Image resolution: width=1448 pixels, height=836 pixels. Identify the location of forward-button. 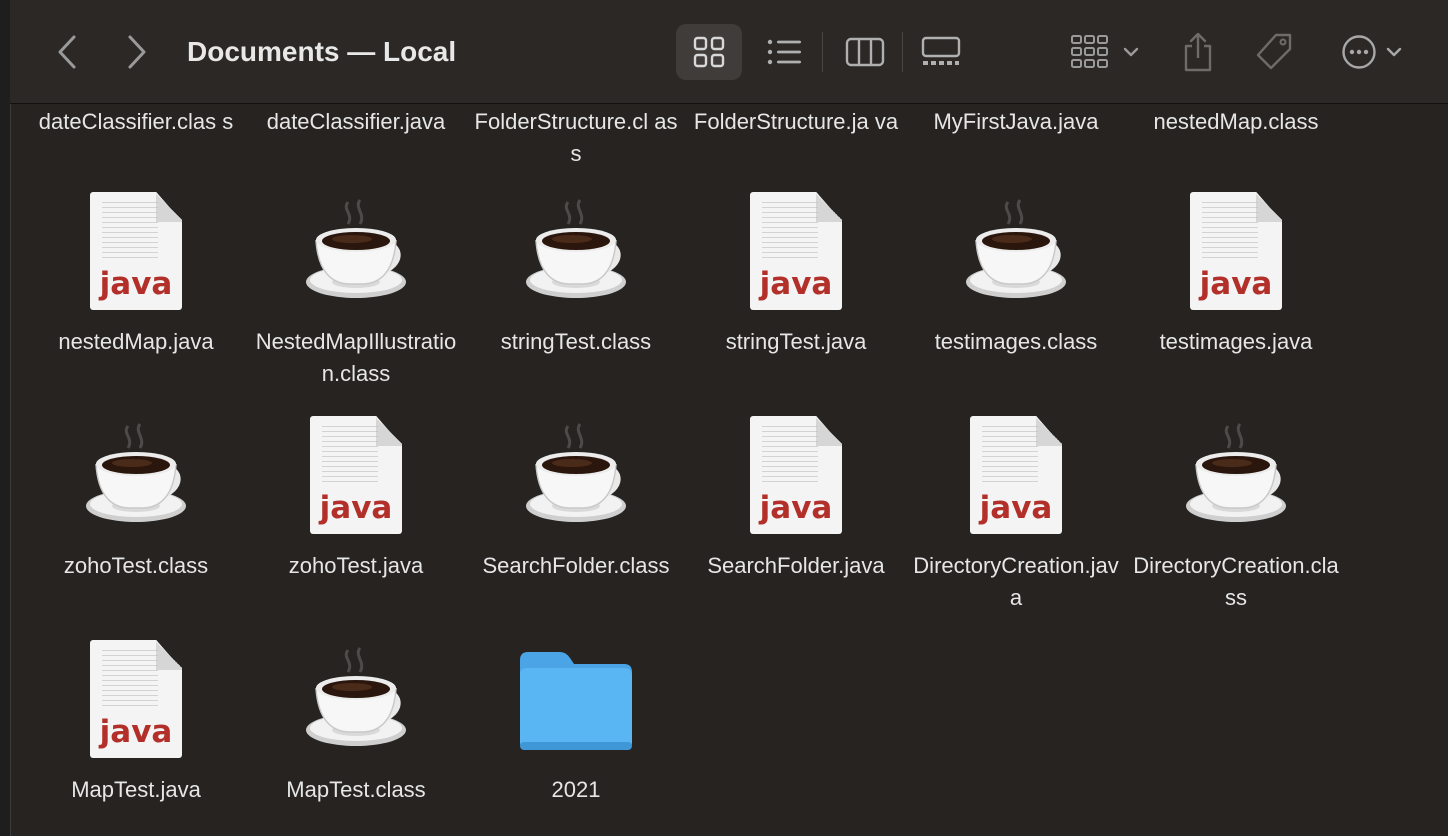
(137, 52).